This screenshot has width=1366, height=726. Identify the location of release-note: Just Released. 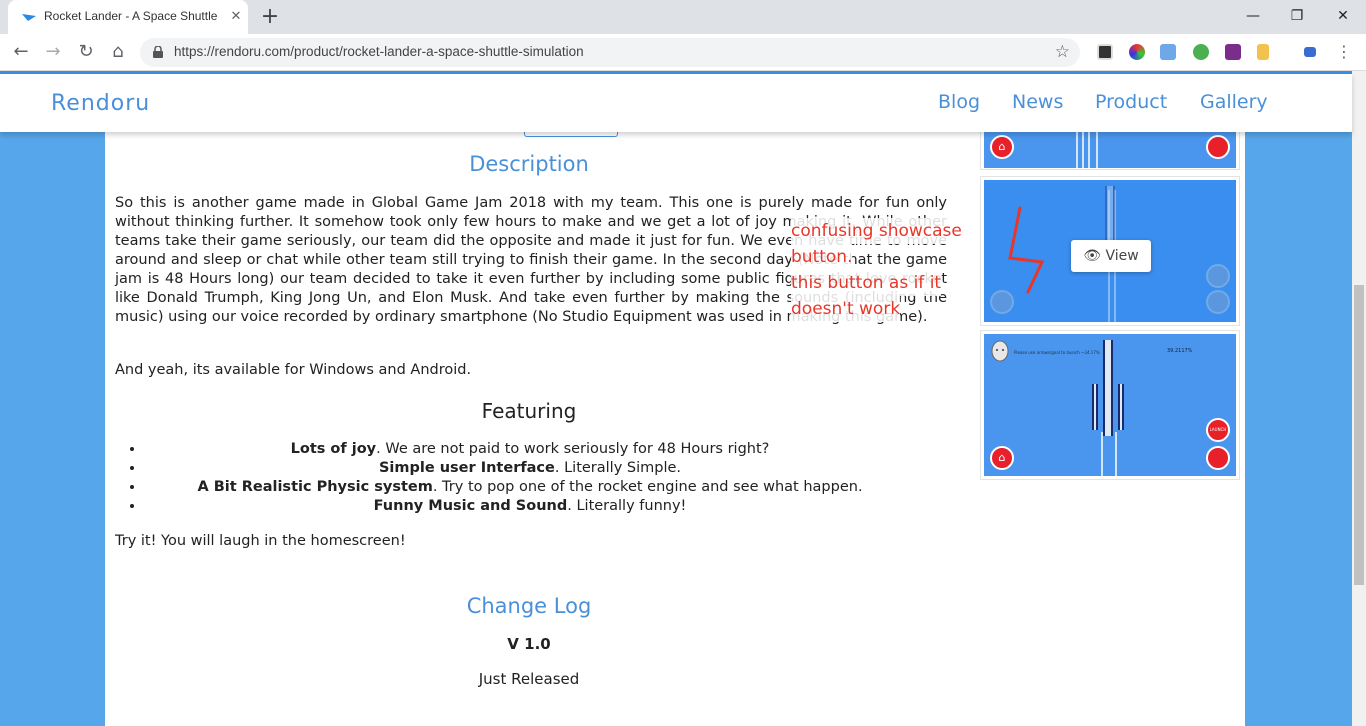
(529, 679).